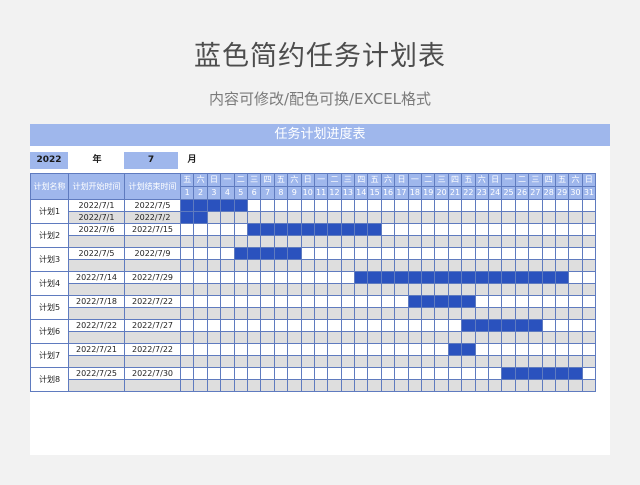  What do you see at coordinates (49, 379) in the screenshot?
I see `plan-name-cell: 计划8` at bounding box center [49, 379].